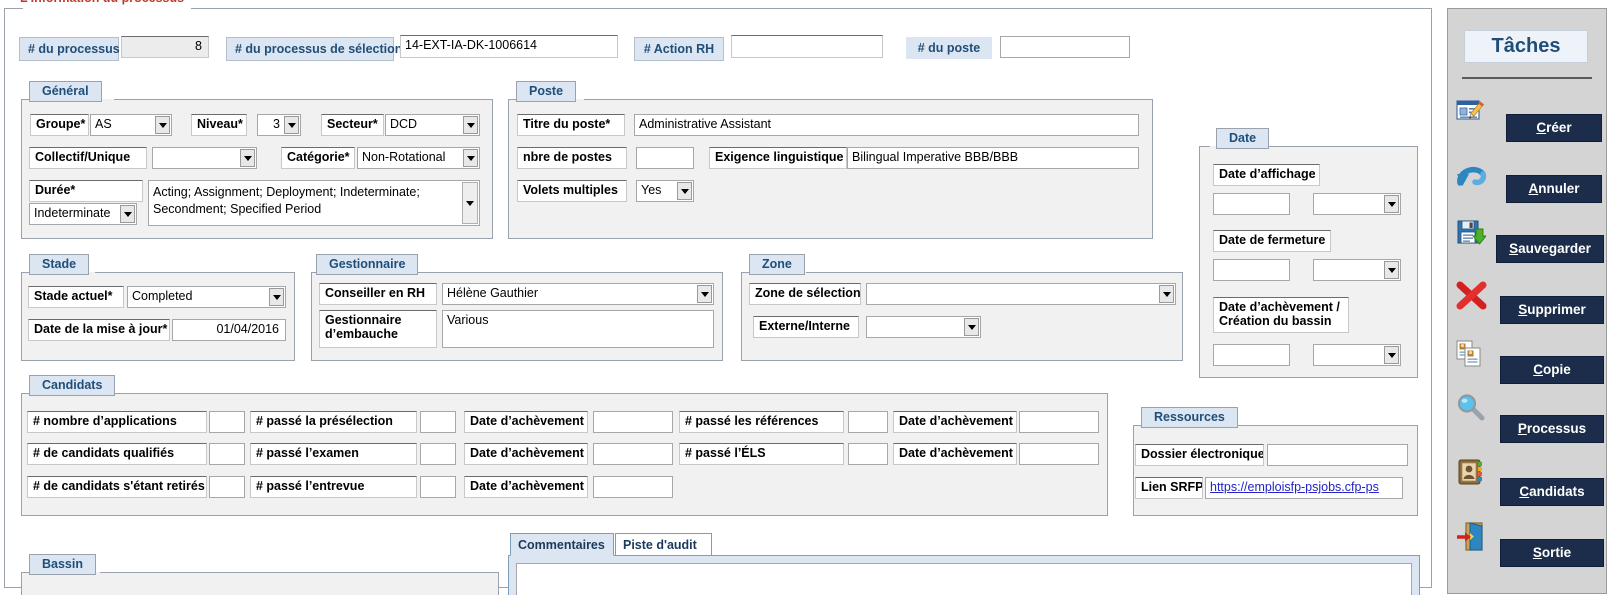  What do you see at coordinates (206, 297) in the screenshot?
I see `stade-actuel-combobox: Completed` at bounding box center [206, 297].